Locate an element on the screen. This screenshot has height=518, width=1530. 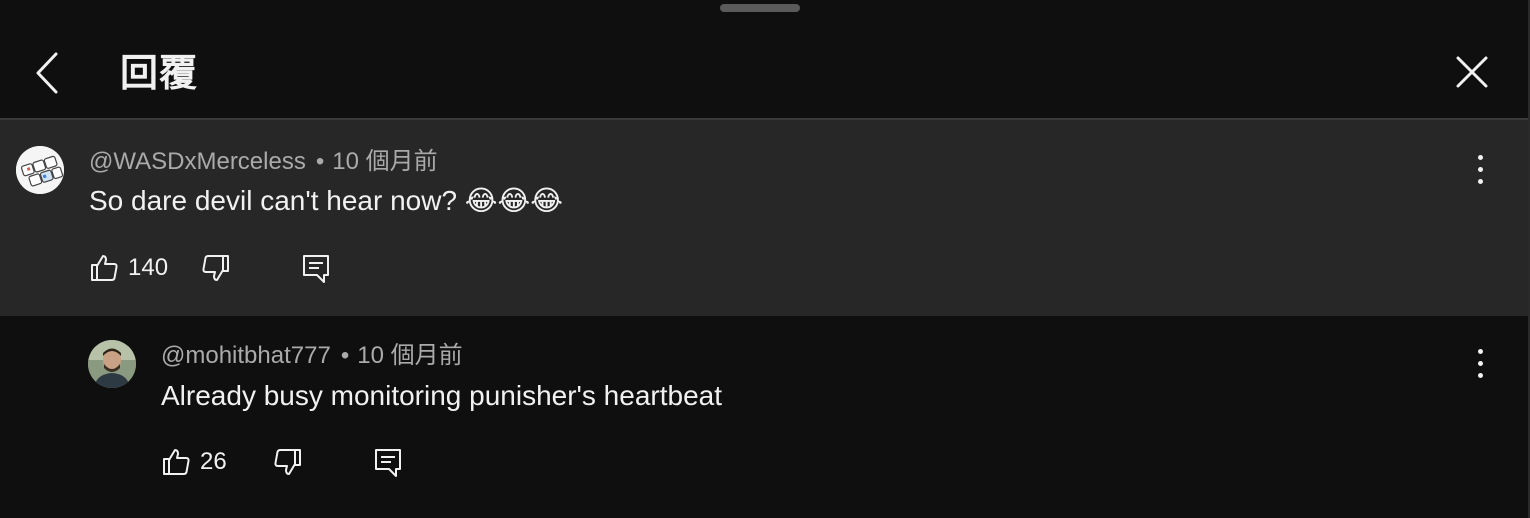
chevron-left-icon is located at coordinates (47, 73).